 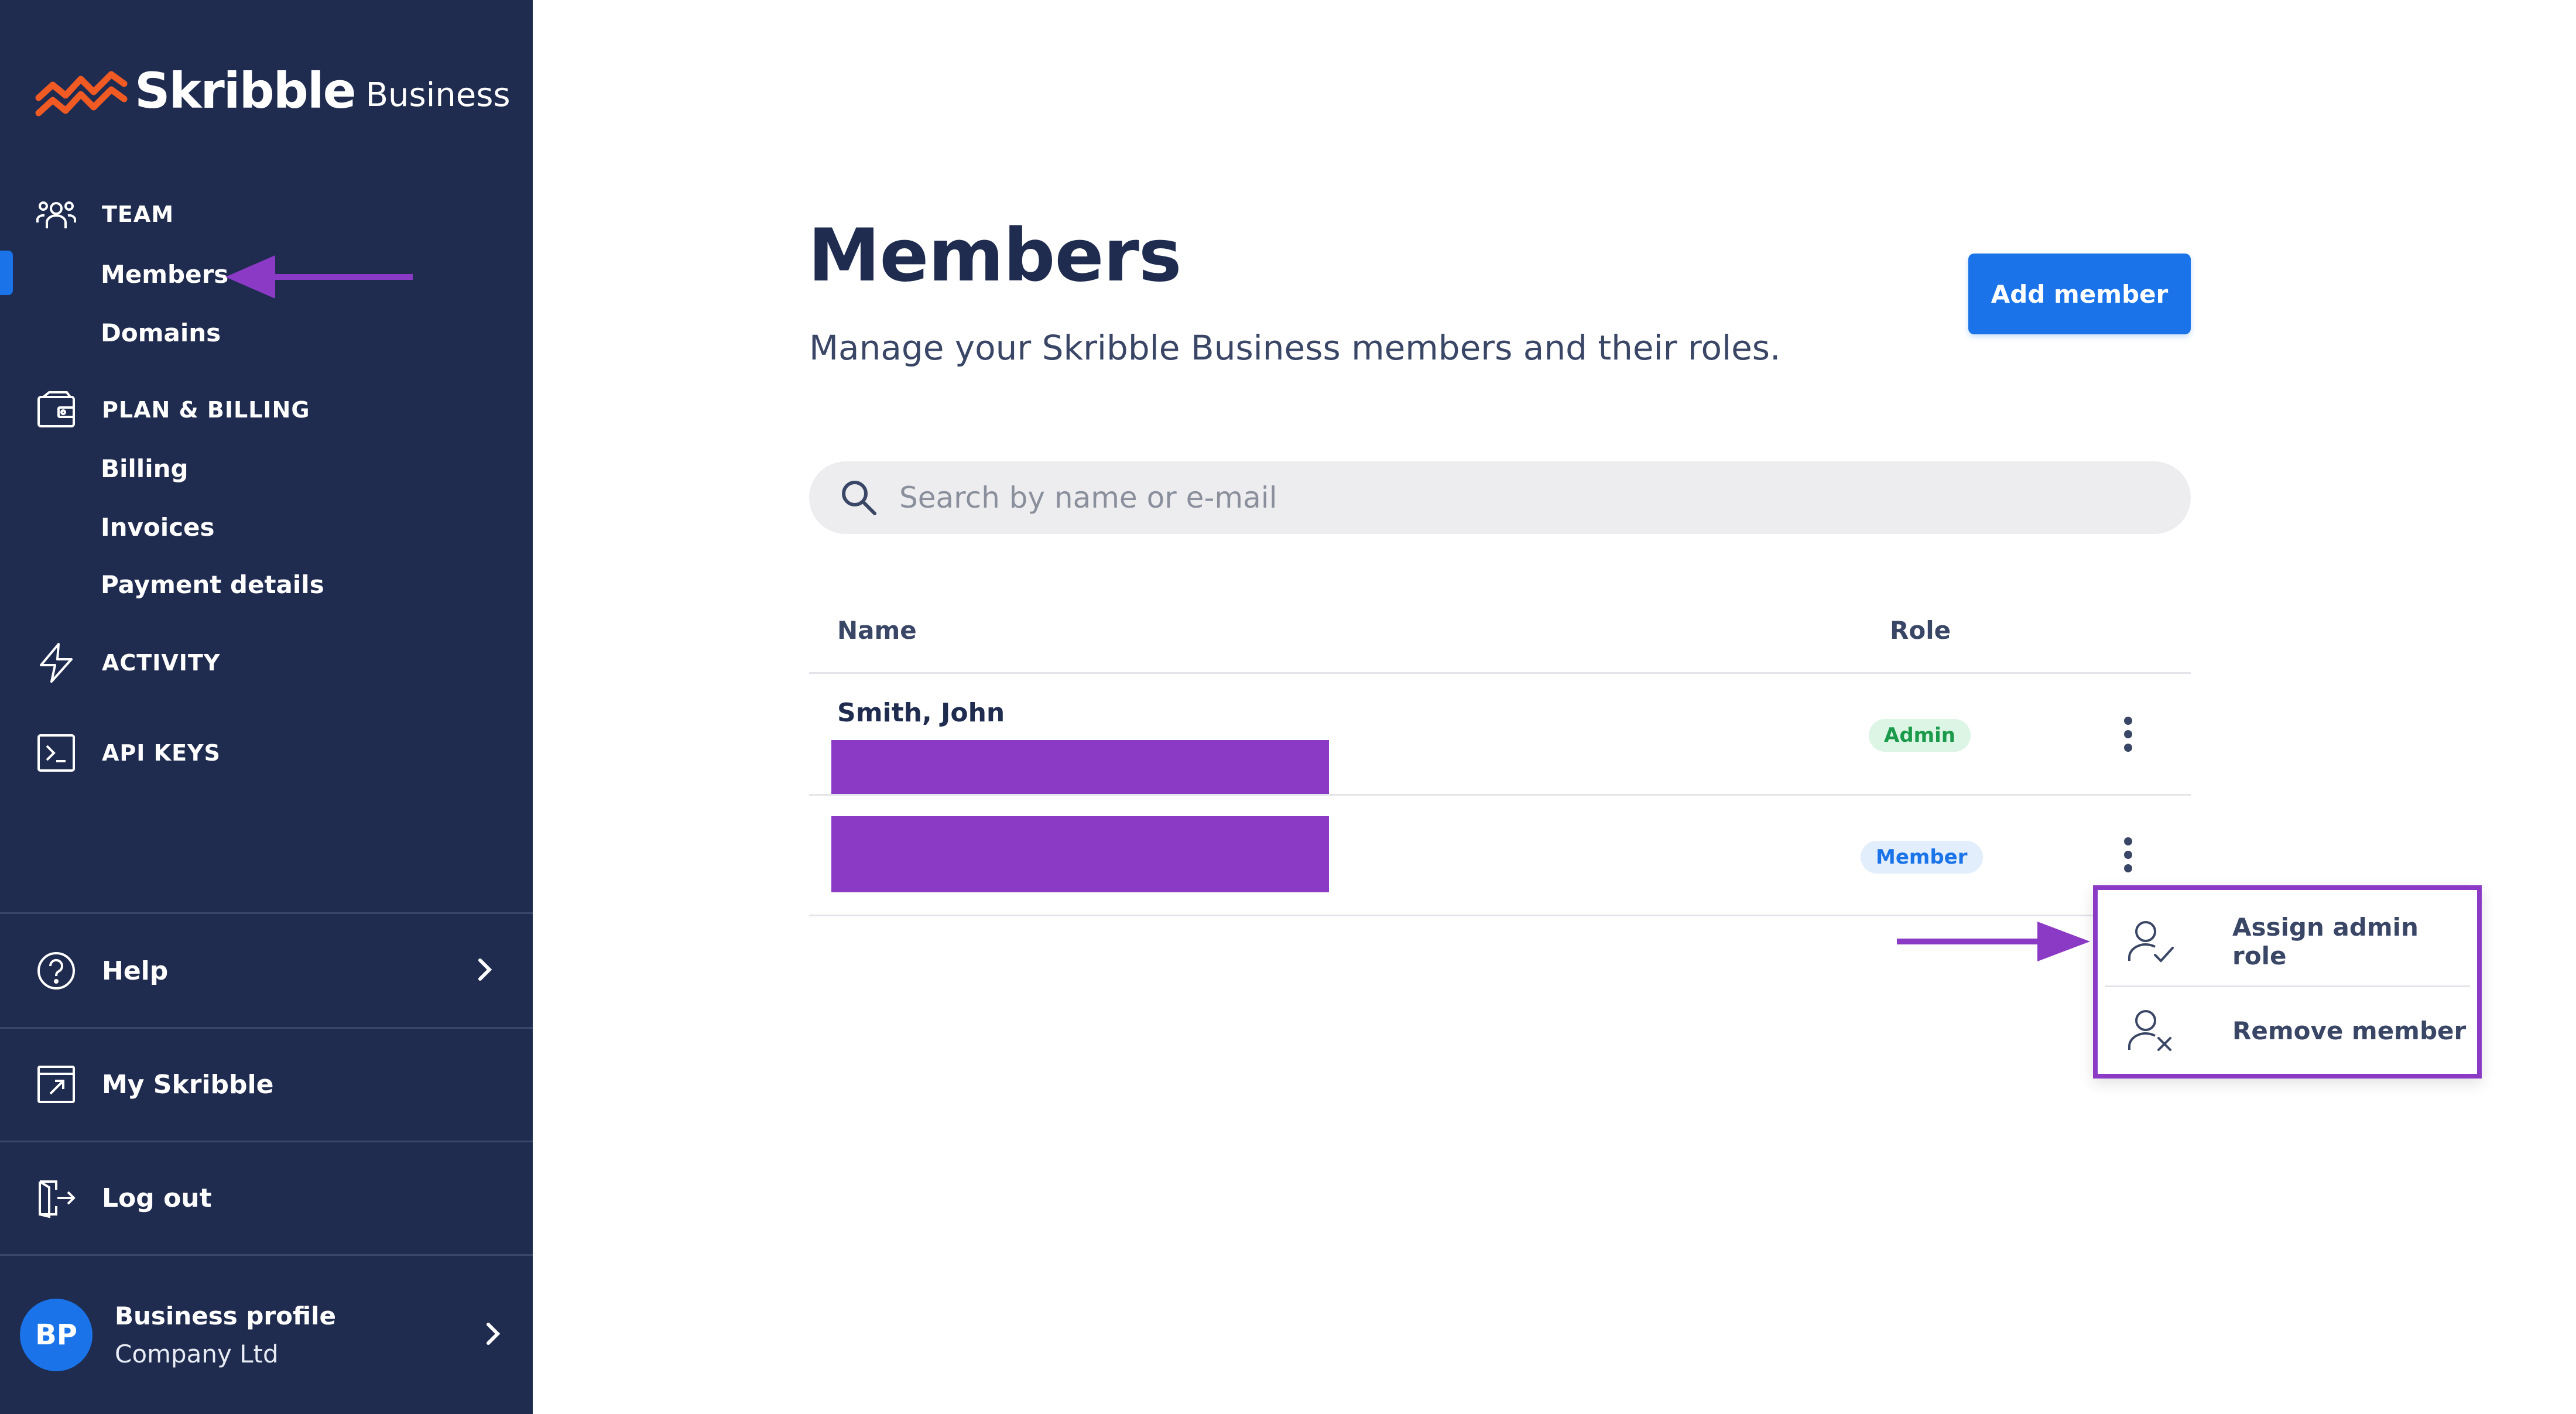 I want to click on sidebar-item-domains: Domains, so click(x=161, y=333).